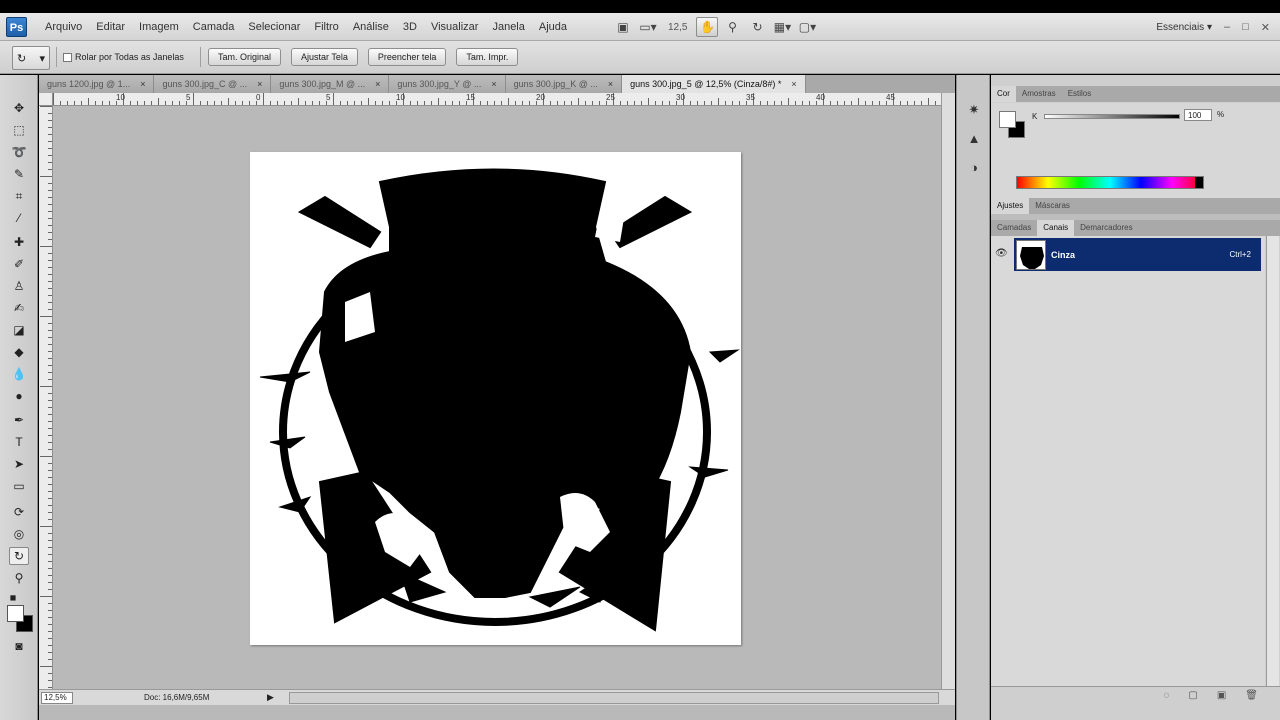  What do you see at coordinates (1221, 695) in the screenshot?
I see `new-channel-icon: ▣` at bounding box center [1221, 695].